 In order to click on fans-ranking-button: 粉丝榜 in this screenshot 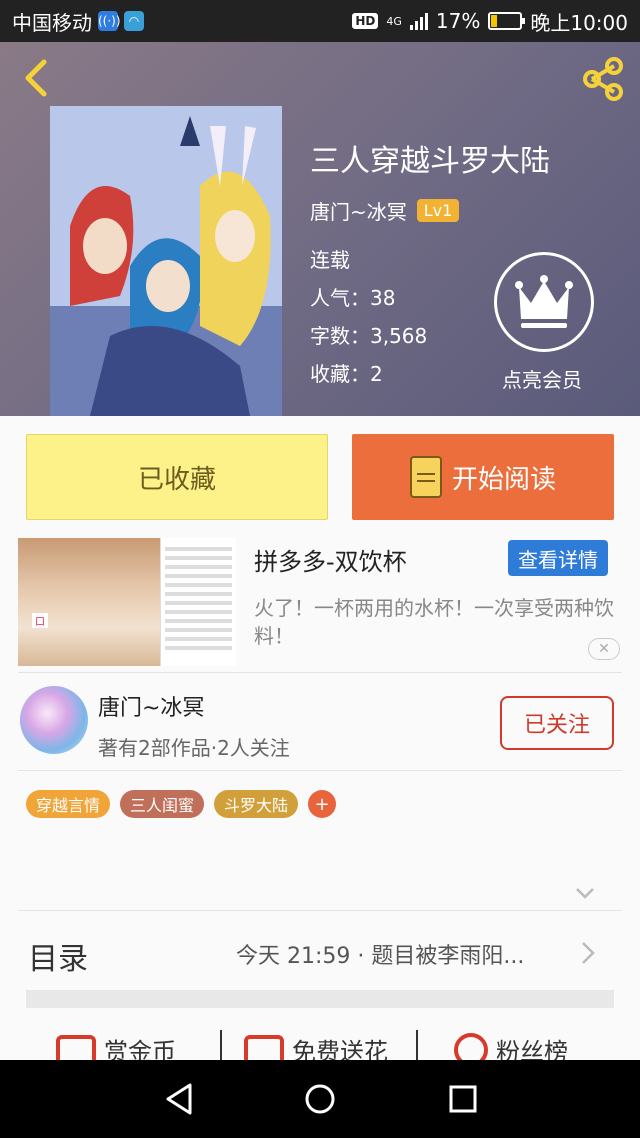, I will do `click(511, 1046)`.